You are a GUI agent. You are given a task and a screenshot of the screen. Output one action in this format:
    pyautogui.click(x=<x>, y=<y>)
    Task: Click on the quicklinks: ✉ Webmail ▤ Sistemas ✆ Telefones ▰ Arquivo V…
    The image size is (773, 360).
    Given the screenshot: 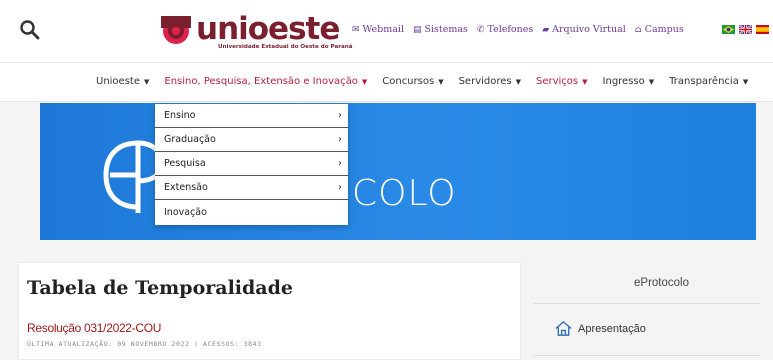 What is the action you would take?
    pyautogui.click(x=518, y=29)
    